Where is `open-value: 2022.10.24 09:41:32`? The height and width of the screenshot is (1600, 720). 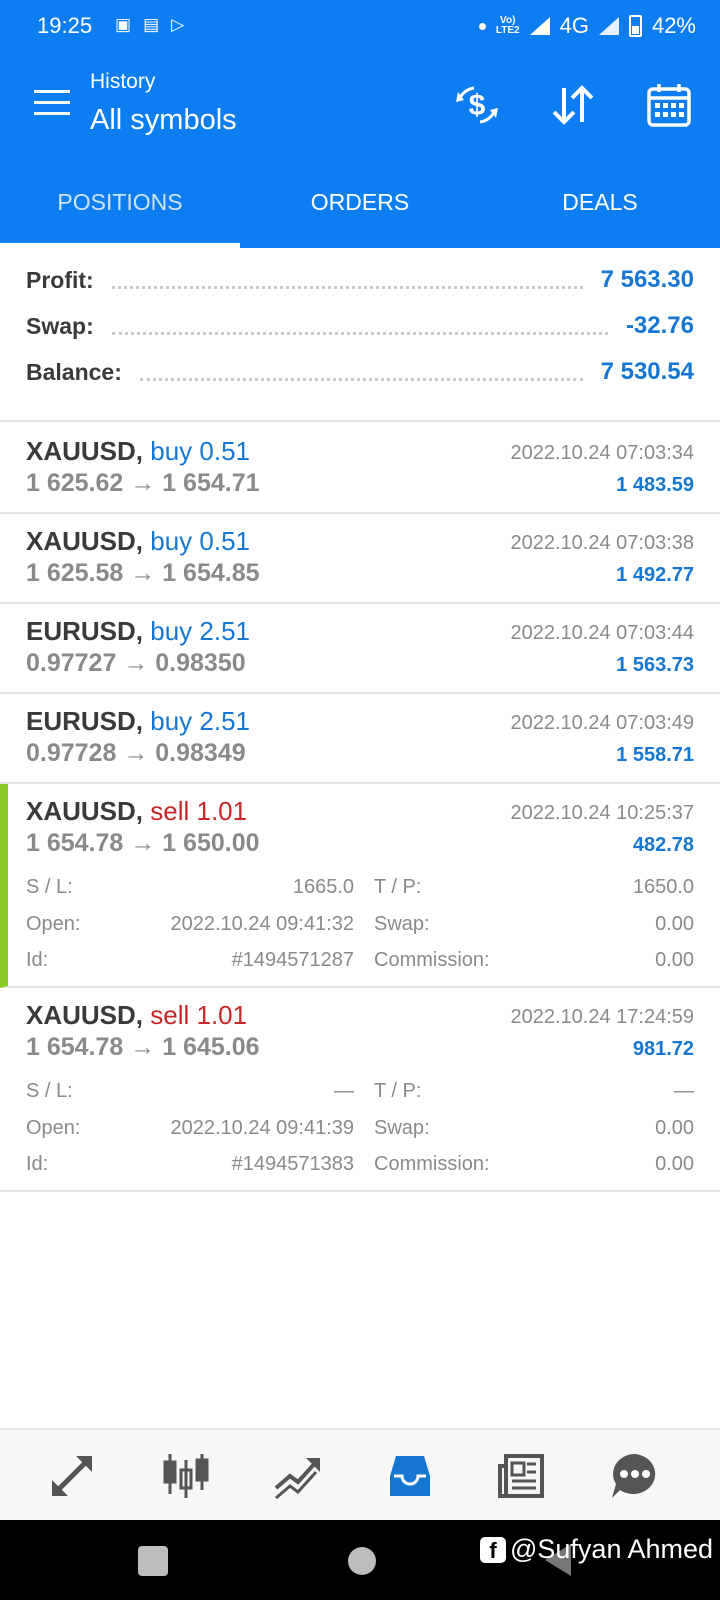
open-value: 2022.10.24 09:41:32 is located at coordinates (262, 924).